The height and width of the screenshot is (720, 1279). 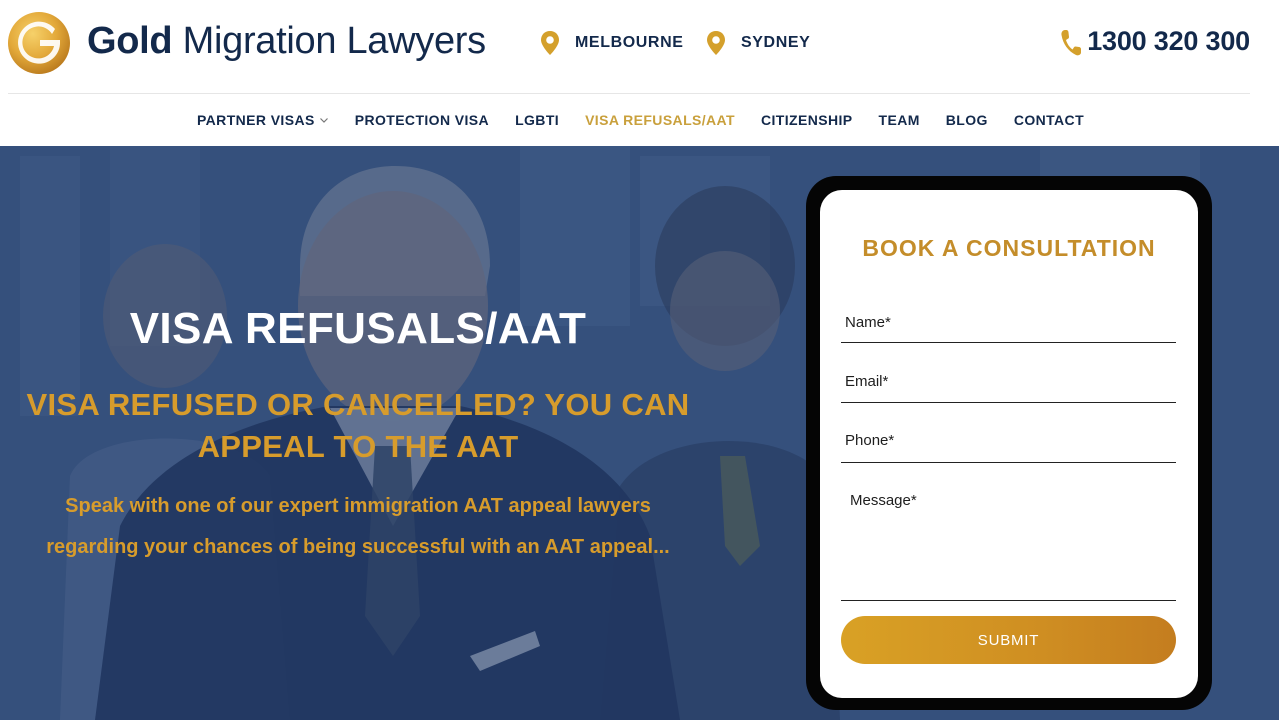 What do you see at coordinates (867, 381) in the screenshot?
I see `email-field-placeholder: Email*` at bounding box center [867, 381].